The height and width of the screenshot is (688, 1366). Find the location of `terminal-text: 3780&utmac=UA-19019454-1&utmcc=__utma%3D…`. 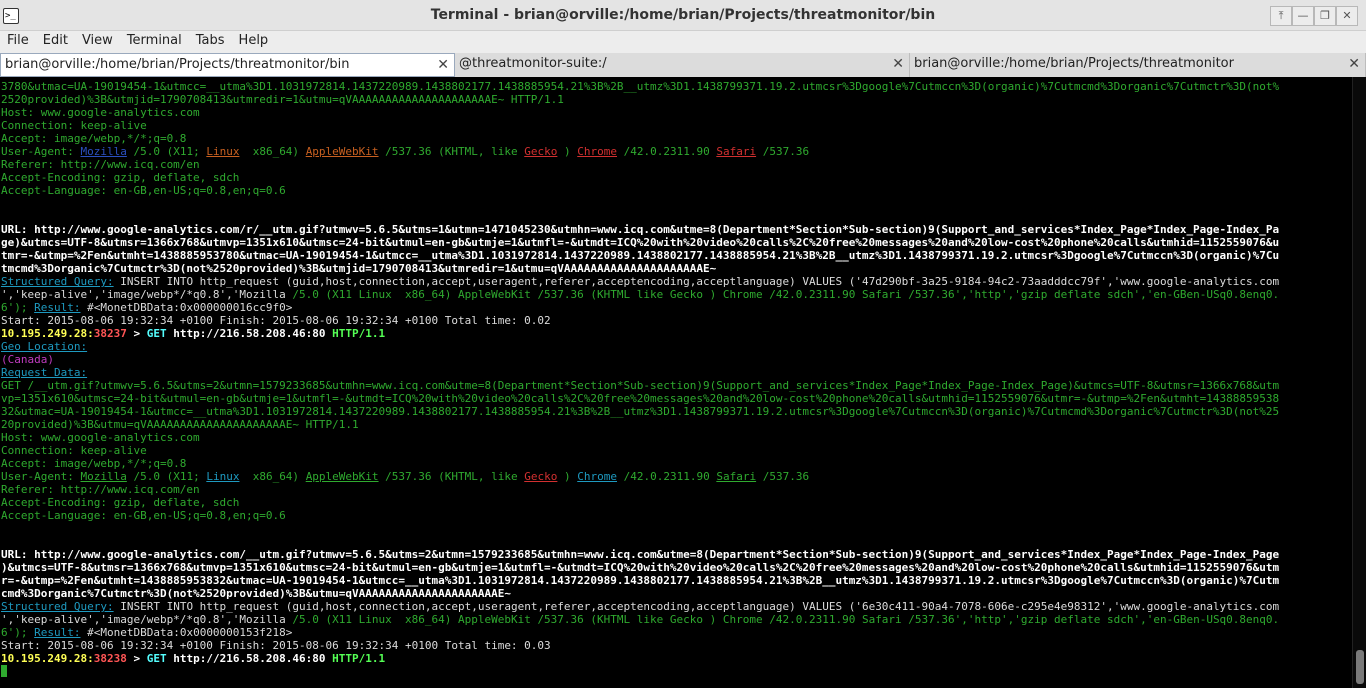

terminal-text: 3780&utmac=UA-19019454-1&utmcc=__utma%3D… is located at coordinates (640, 86).